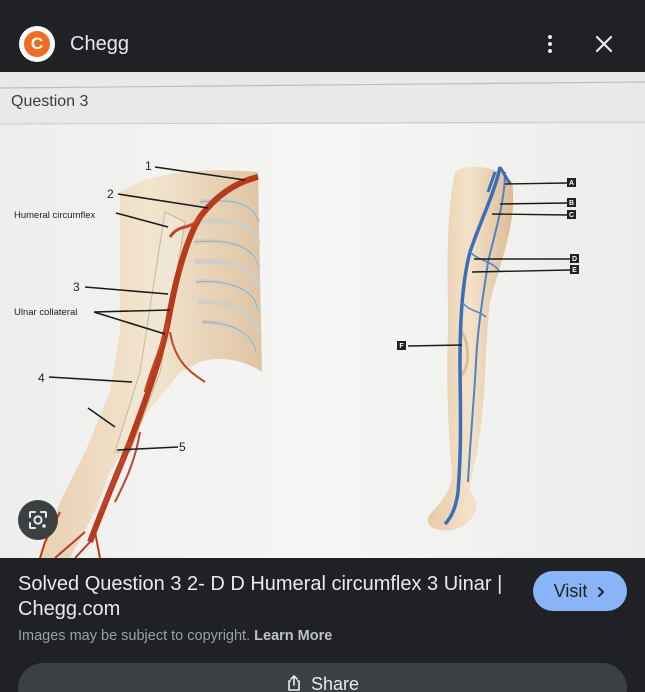  What do you see at coordinates (574, 270) in the screenshot?
I see `leg-label-e: E` at bounding box center [574, 270].